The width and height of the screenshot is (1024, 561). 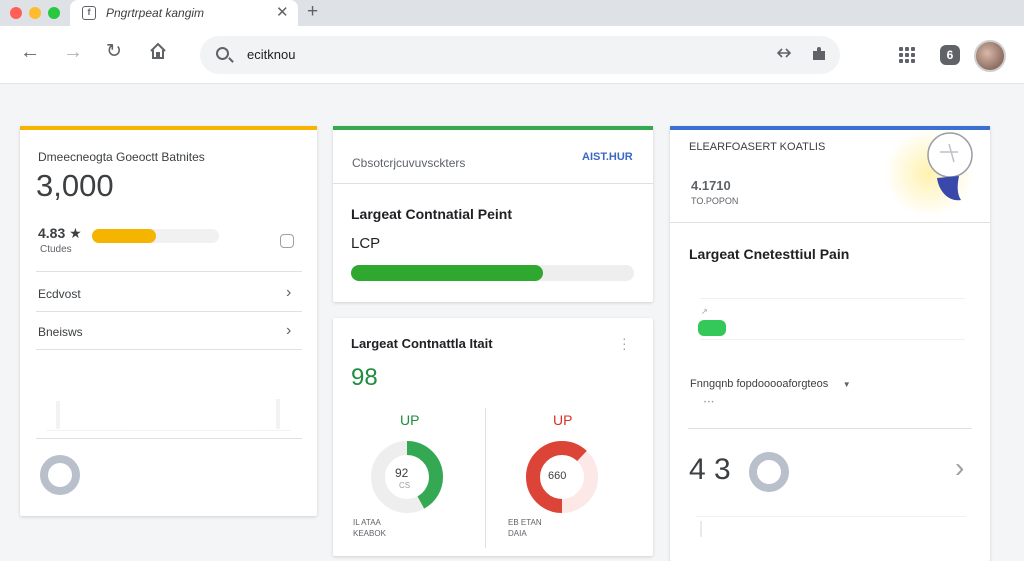 What do you see at coordinates (704, 311) in the screenshot?
I see `arrow-marker-icon: ↗` at bounding box center [704, 311].